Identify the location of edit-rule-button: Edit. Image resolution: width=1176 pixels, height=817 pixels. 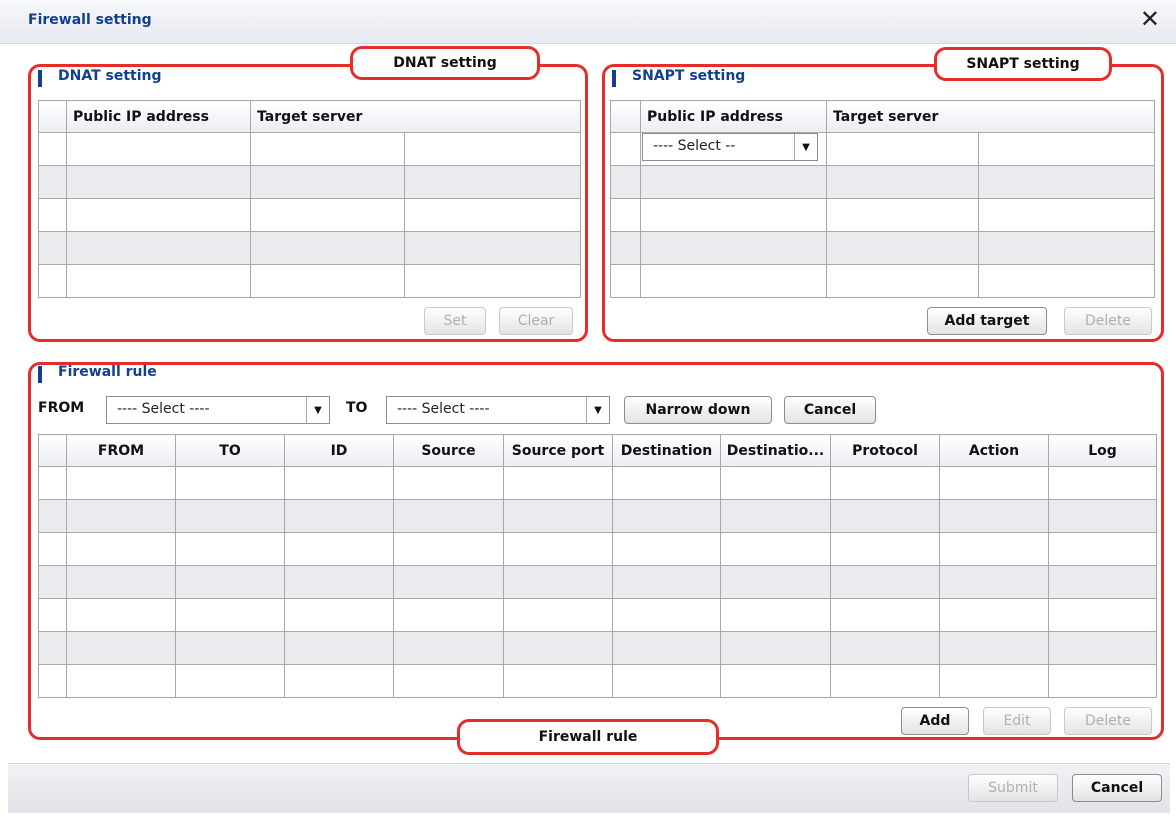
(1017, 721).